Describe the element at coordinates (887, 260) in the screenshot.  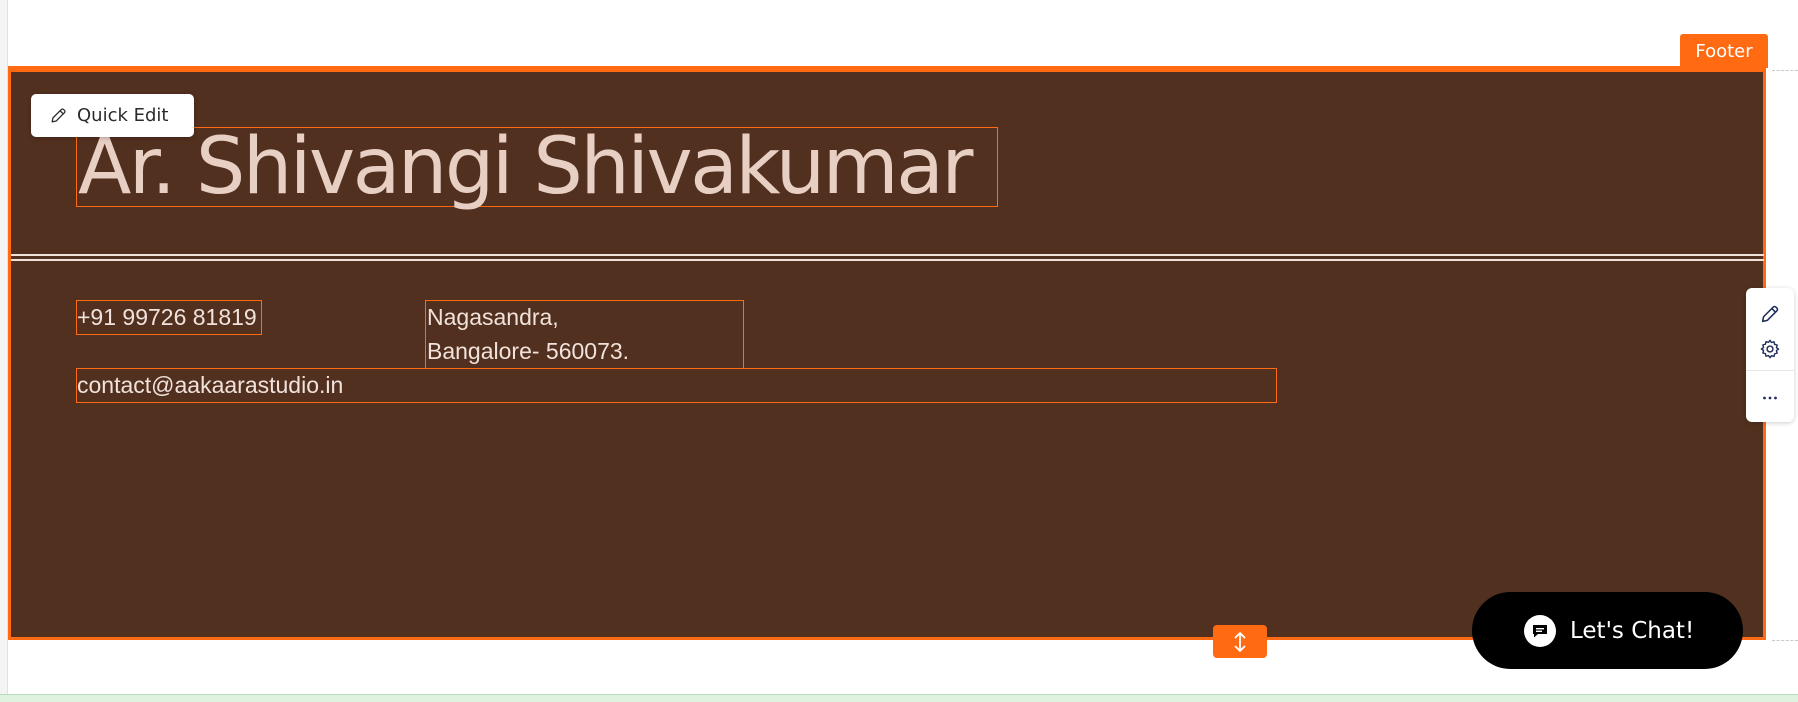
I see `footer-divider-bottom` at that location.